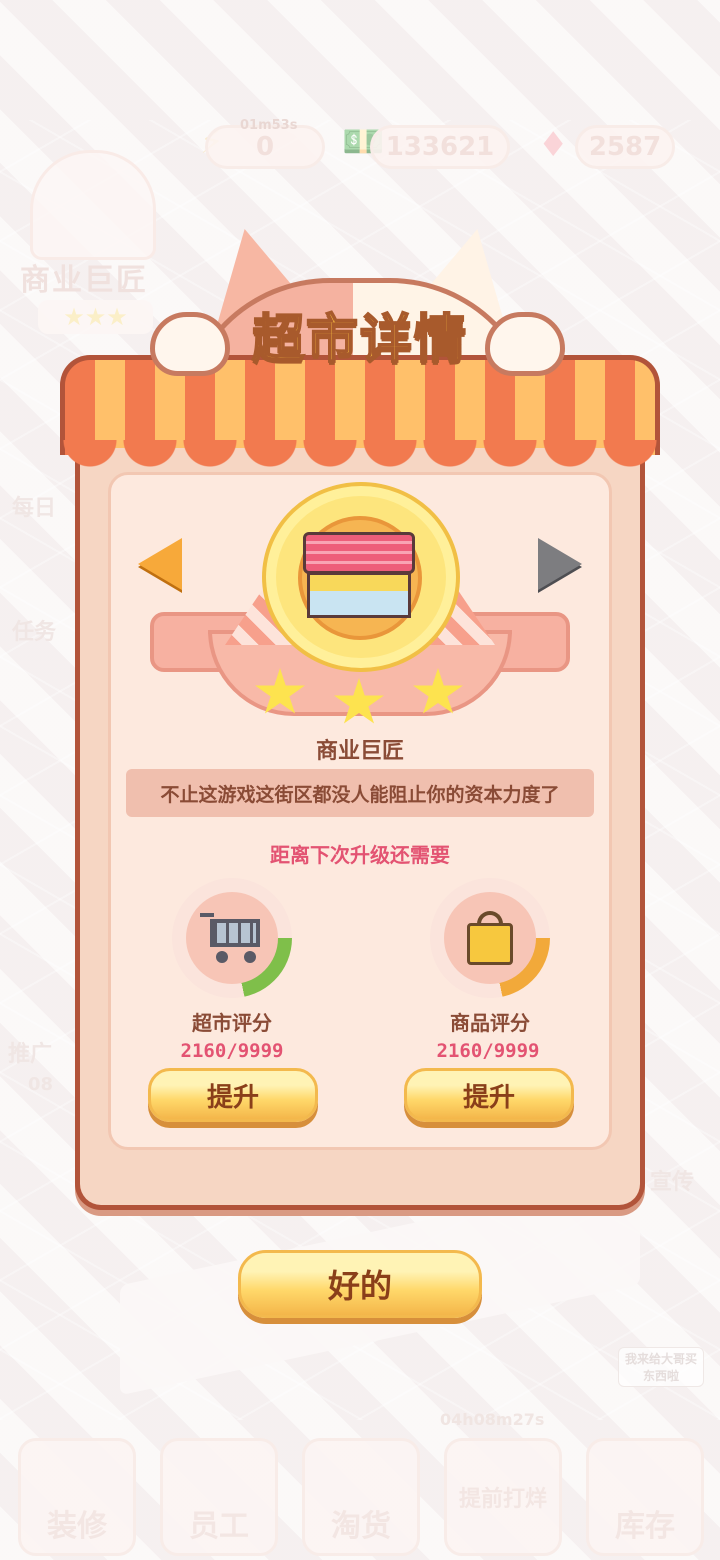 The height and width of the screenshot is (1560, 720). What do you see at coordinates (232, 1051) in the screenshot?
I see `store-rating-value: 2160/9999` at bounding box center [232, 1051].